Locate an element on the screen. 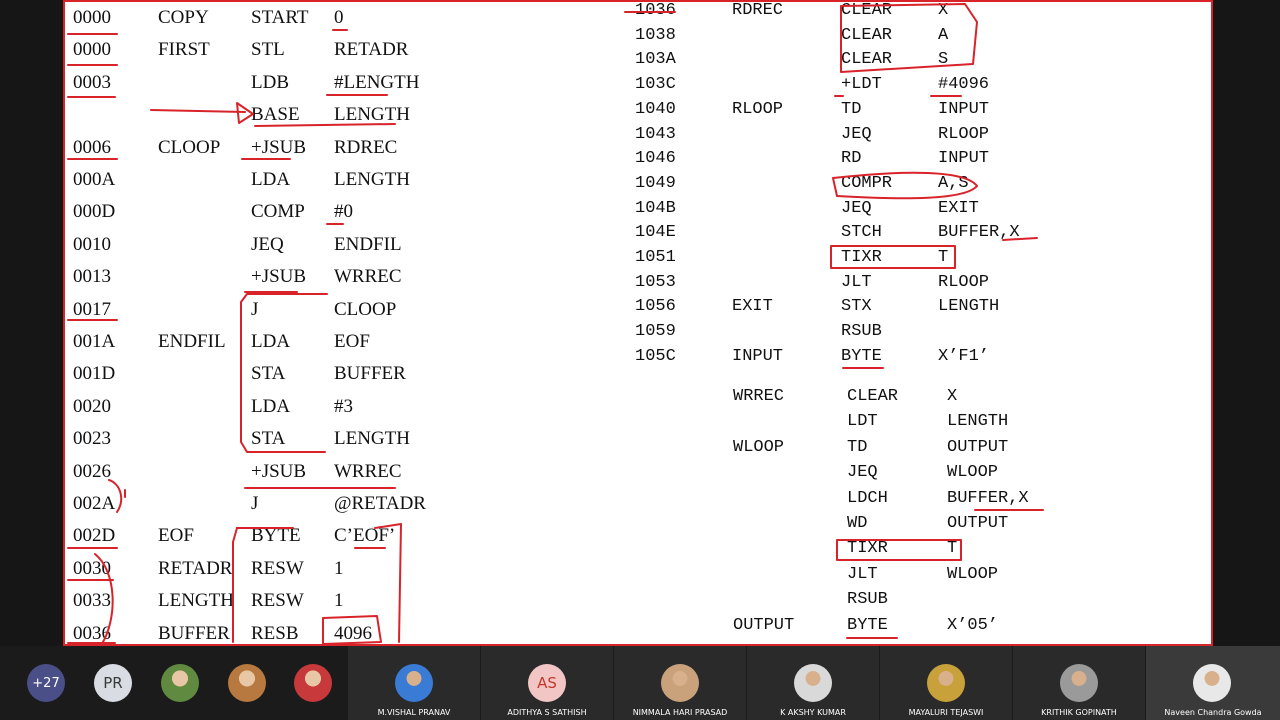 Image resolution: width=1280 pixels, height=720 pixels. location-counter: 000A is located at coordinates (94, 179).